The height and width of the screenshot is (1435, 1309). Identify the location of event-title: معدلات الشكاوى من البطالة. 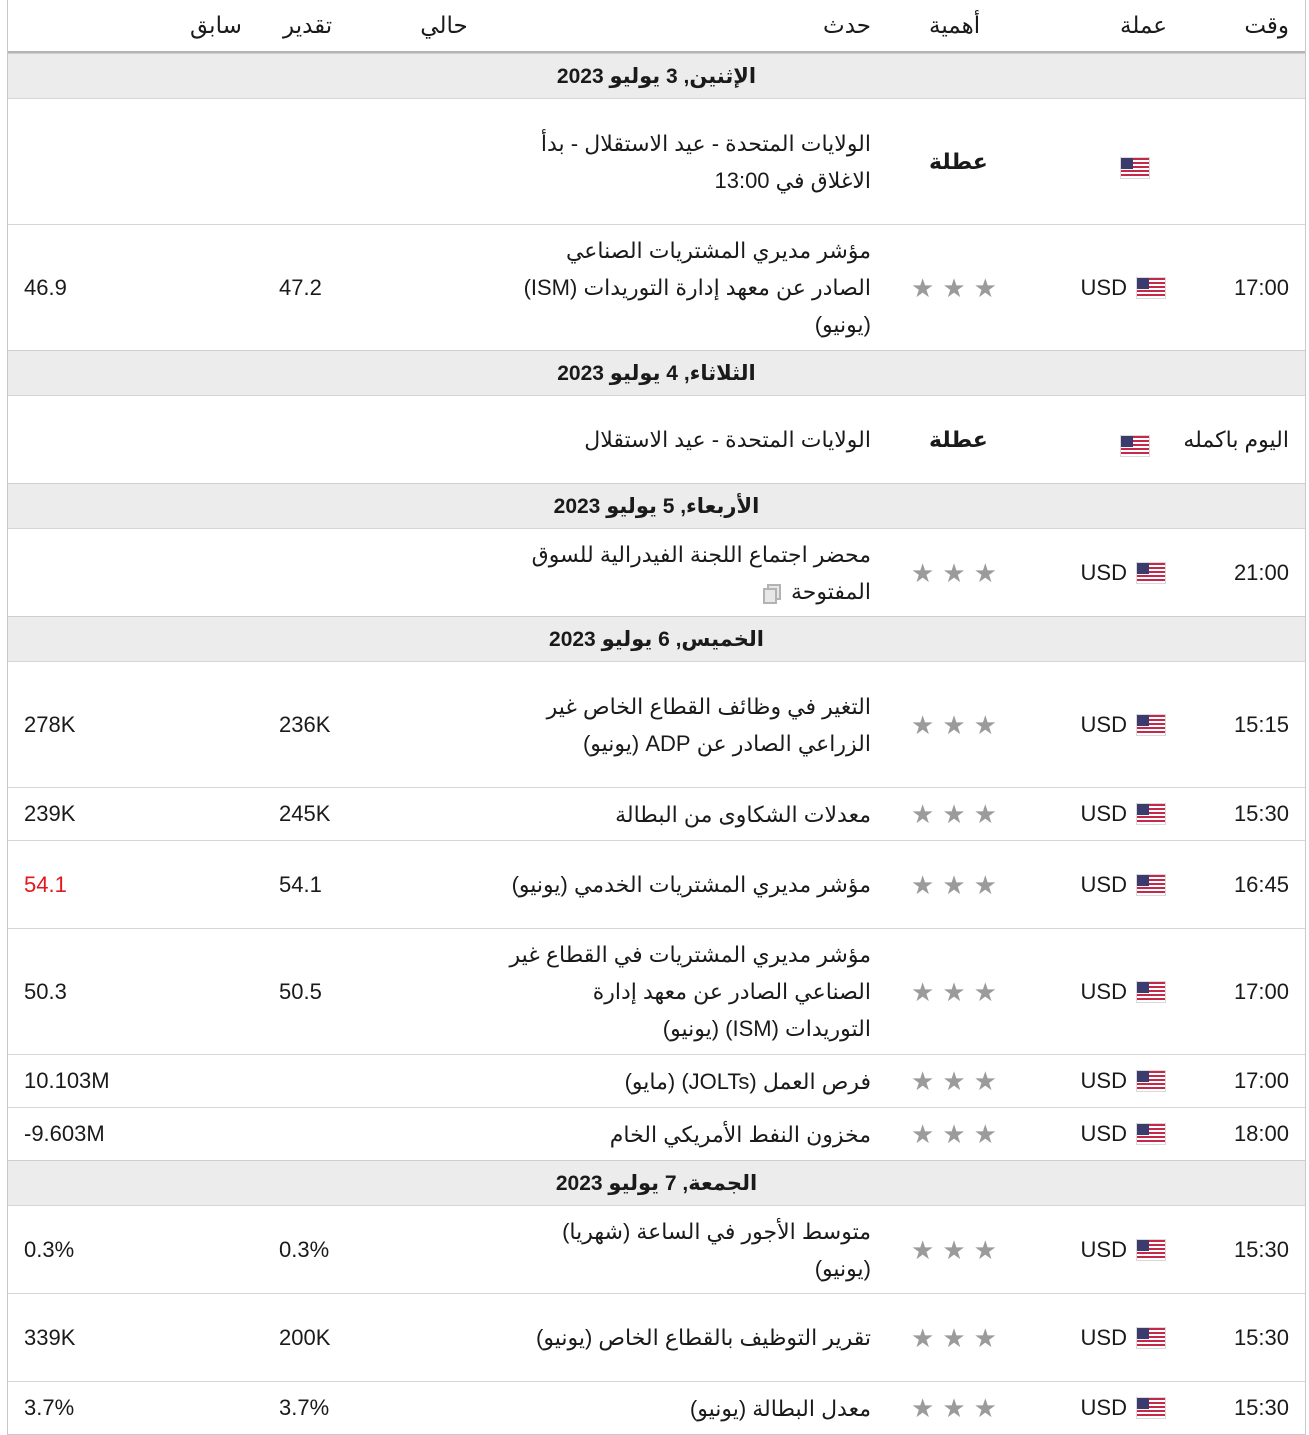
(743, 814).